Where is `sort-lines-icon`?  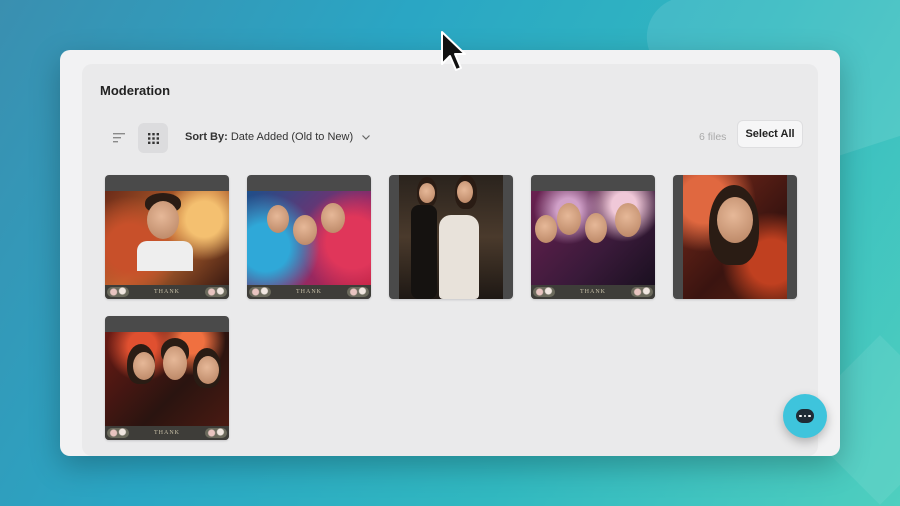 sort-lines-icon is located at coordinates (119, 138).